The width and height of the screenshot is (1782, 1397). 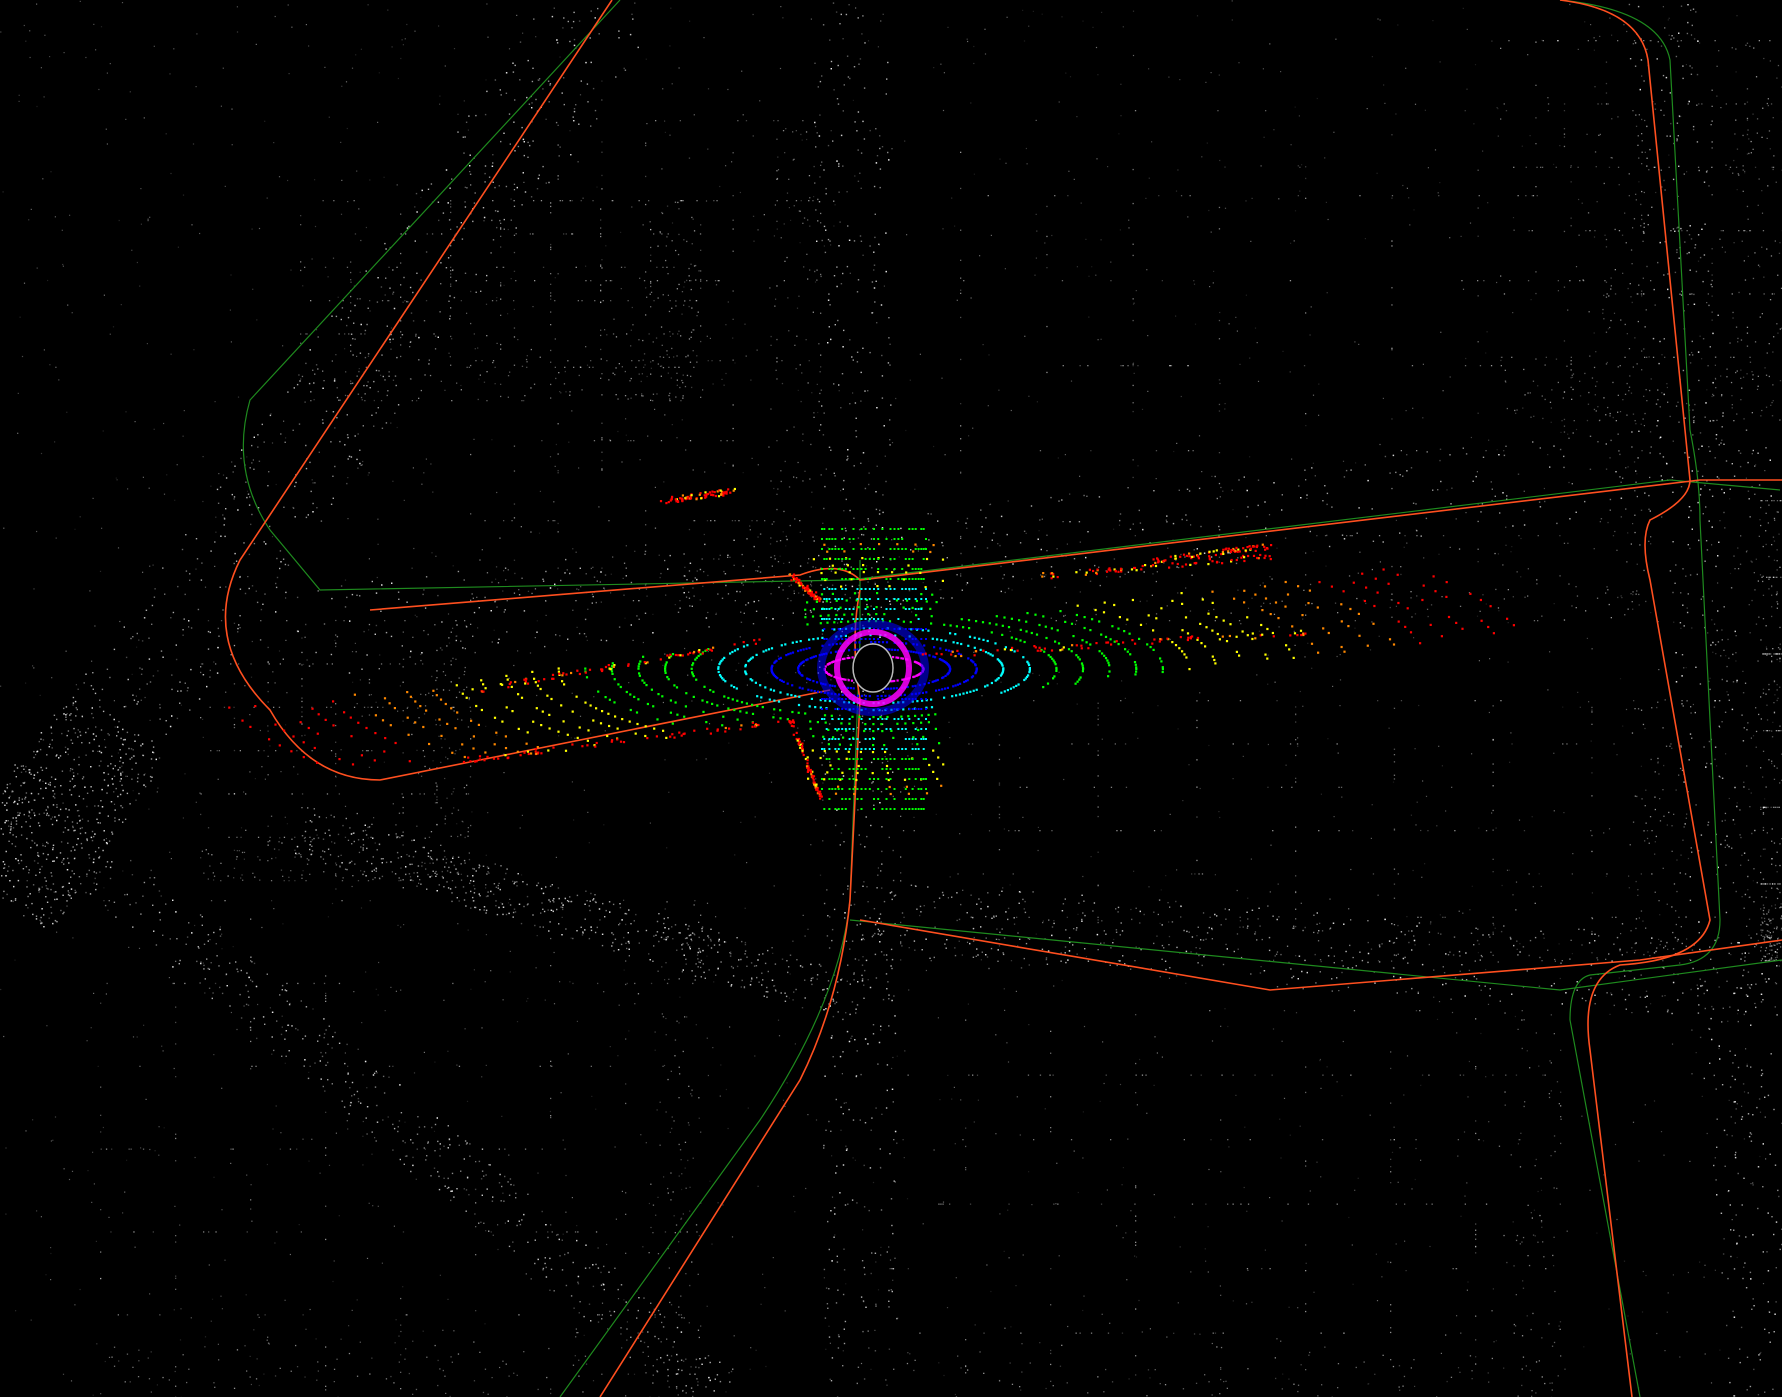 I want to click on sensor-blind-spot, so click(x=873, y=668).